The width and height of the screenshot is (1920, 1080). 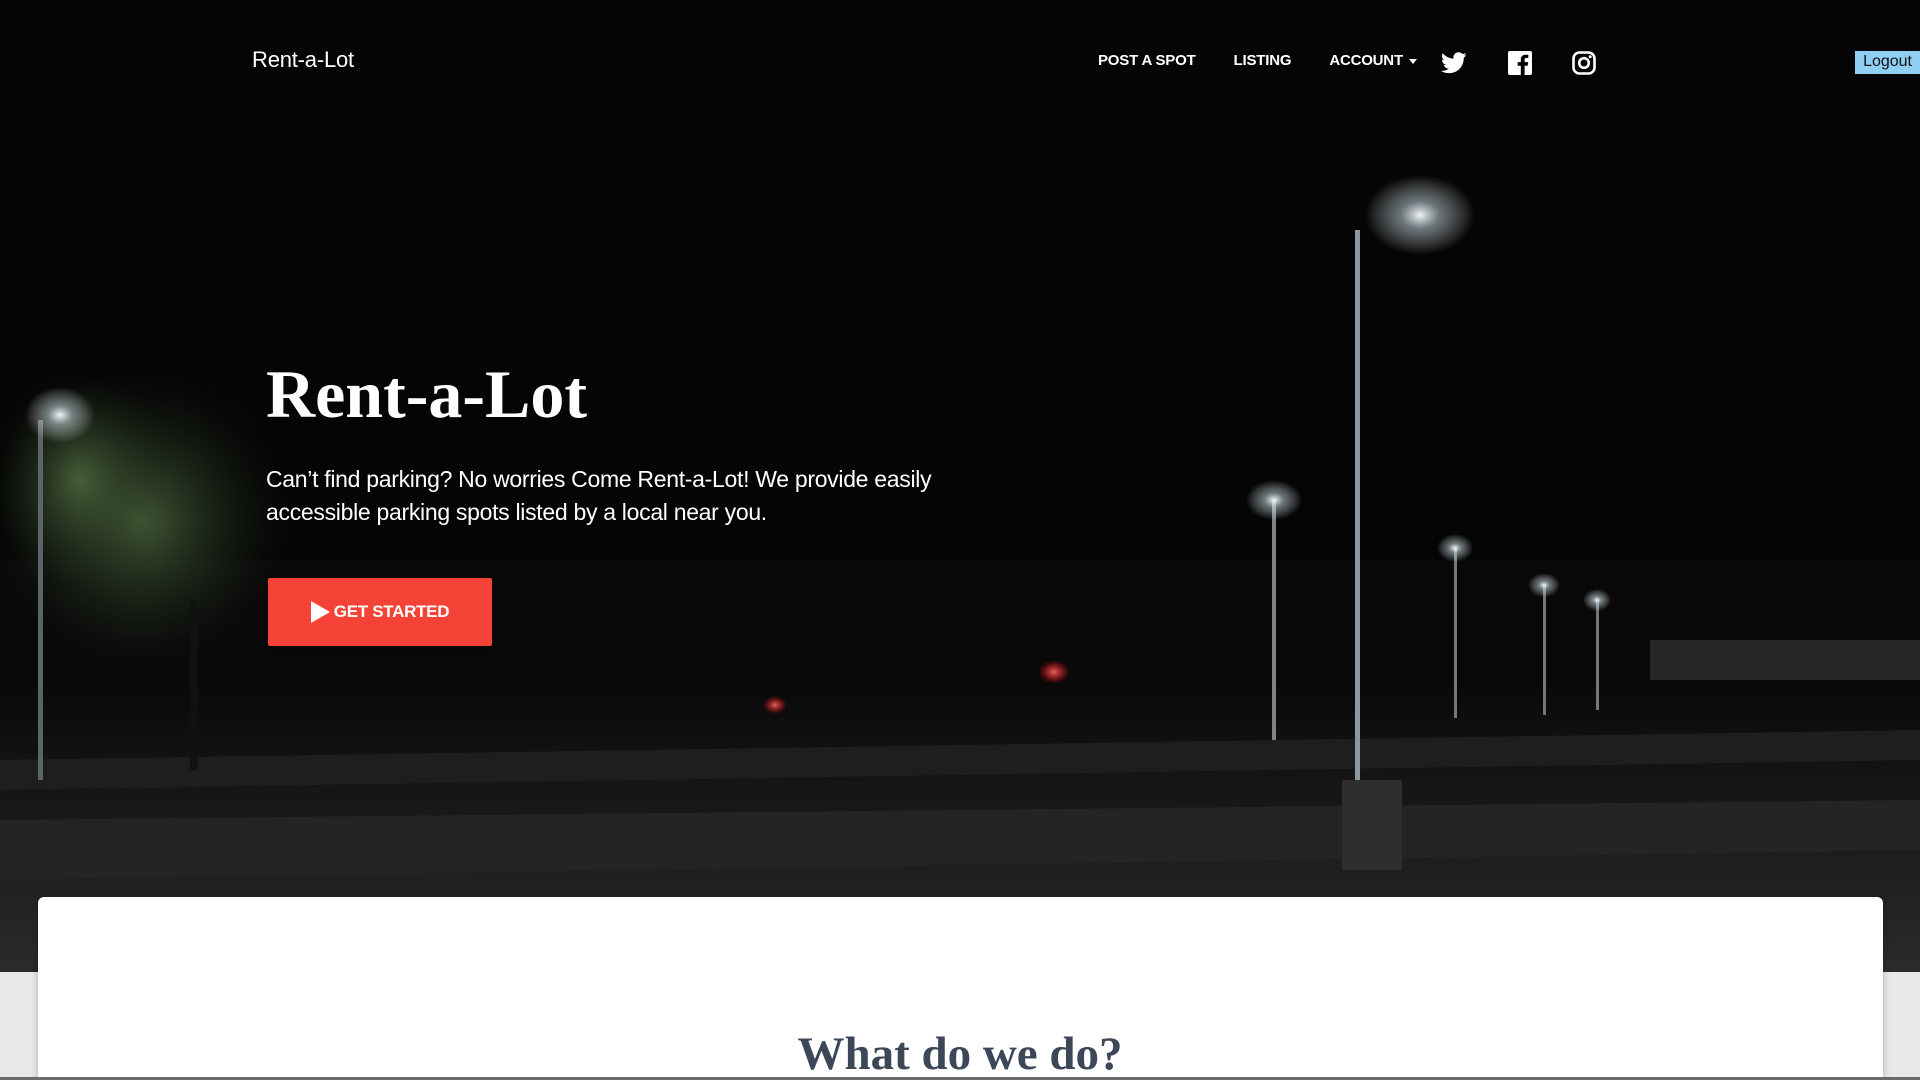 I want to click on brand-logo-link: Rent-a-Lot, so click(x=303, y=60).